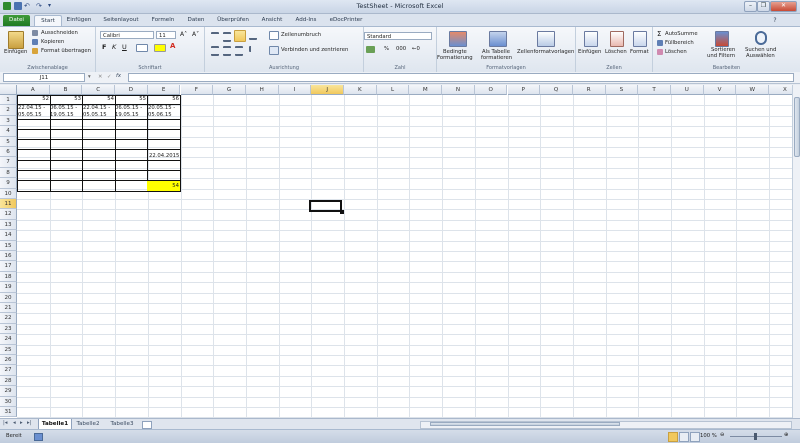 This screenshot has width=800, height=443. Describe the element at coordinates (525, 424) in the screenshot. I see `horizontal-scroll-thumb` at that location.